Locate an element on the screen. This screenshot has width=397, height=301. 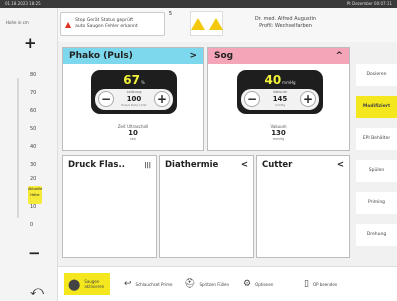
menu-item-modifiziert: Modifiziert is located at coordinates (376, 107).